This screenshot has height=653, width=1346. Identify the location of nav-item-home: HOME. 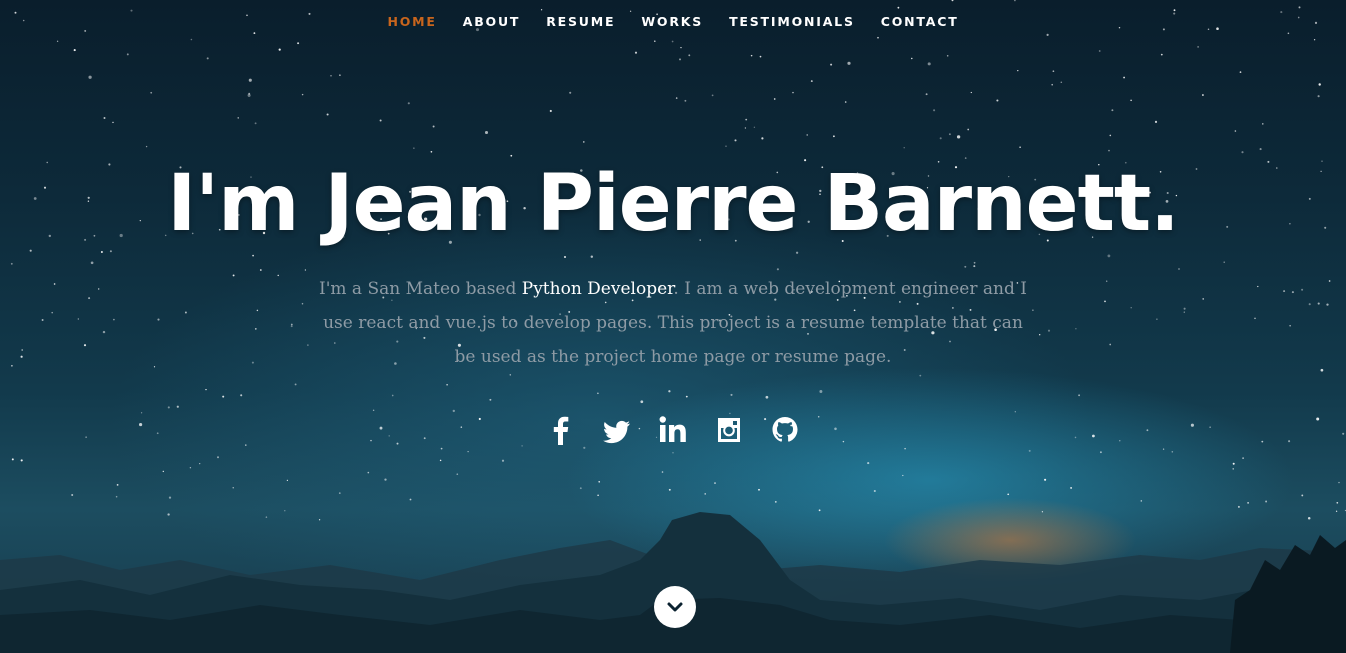
(411, 21).